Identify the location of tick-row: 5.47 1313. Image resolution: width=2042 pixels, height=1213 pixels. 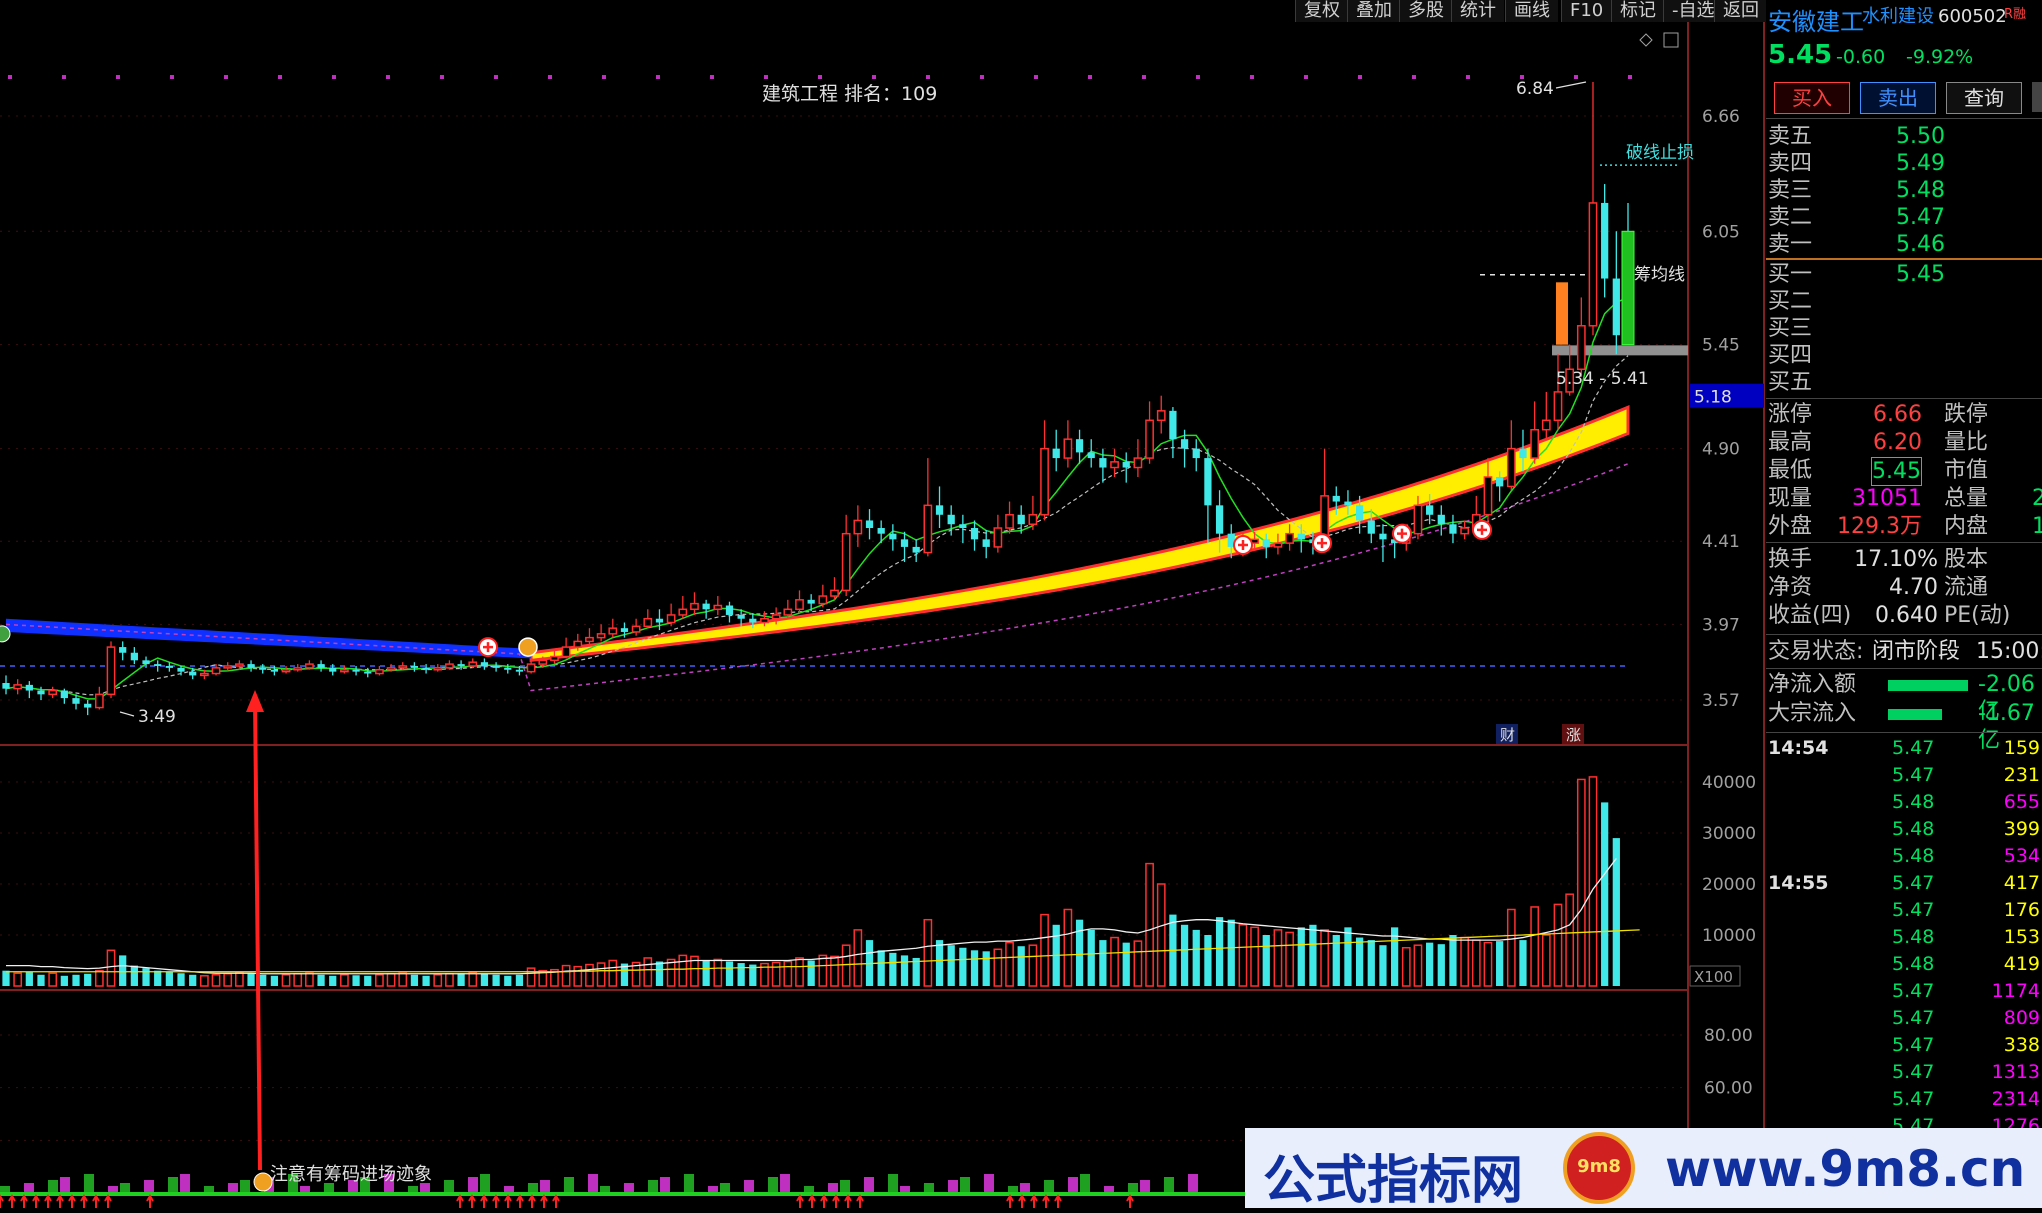
(1904, 1072).